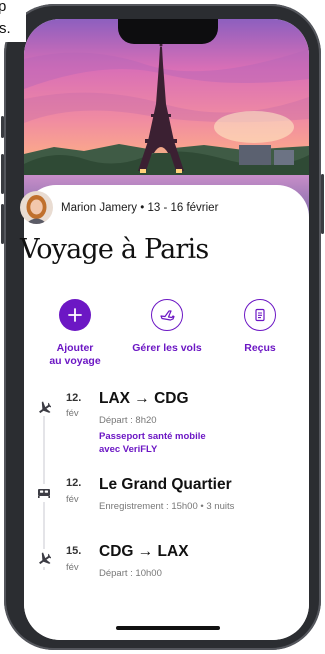  Describe the element at coordinates (260, 348) in the screenshot. I see `receipts-label: Reçus` at that location.